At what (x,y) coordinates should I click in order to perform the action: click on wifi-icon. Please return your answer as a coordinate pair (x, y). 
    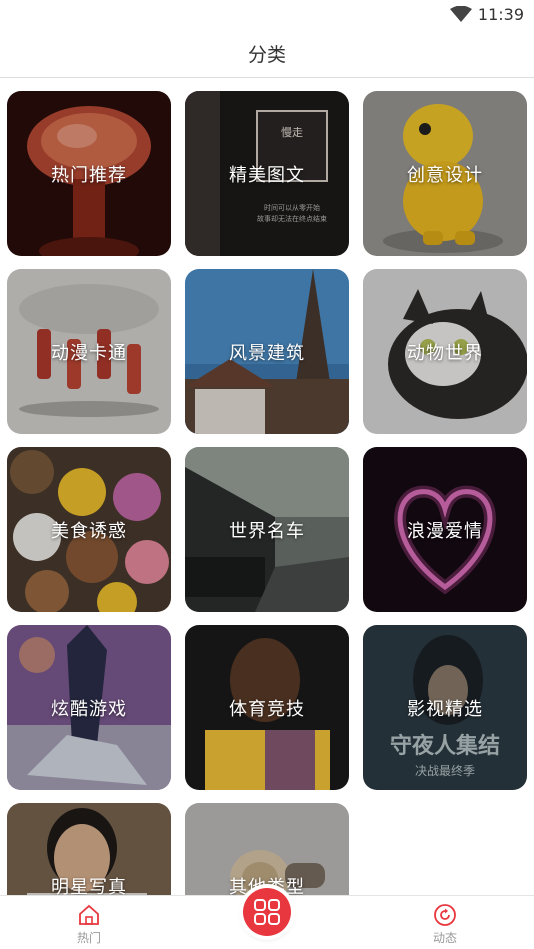
    Looking at the image, I should click on (461, 14).